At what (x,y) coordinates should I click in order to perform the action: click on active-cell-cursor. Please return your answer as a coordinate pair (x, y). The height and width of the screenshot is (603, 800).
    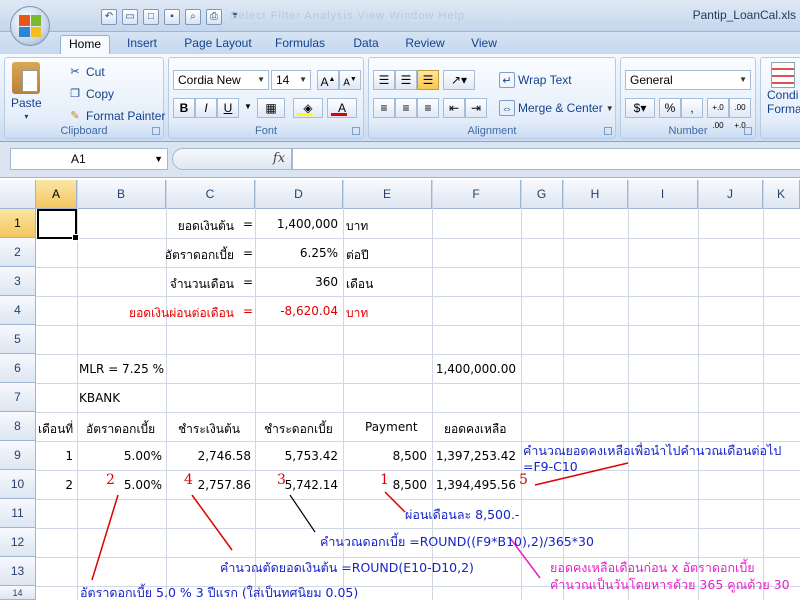
    Looking at the image, I should click on (58, 225).